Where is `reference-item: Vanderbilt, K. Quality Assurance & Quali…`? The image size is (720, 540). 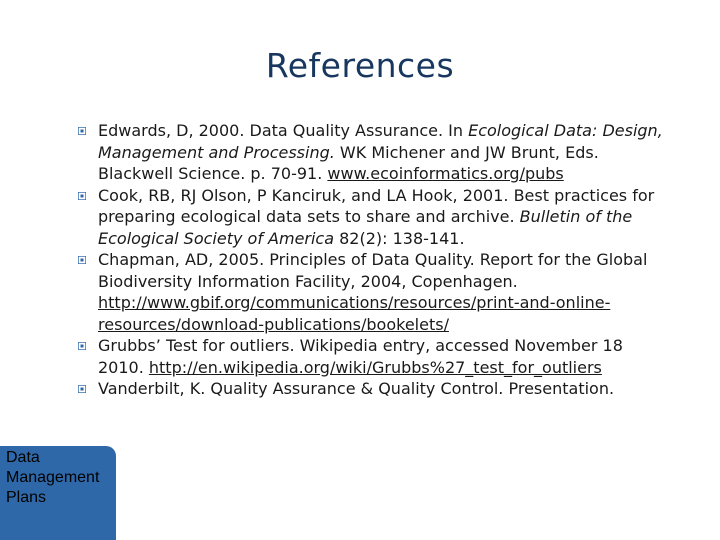 reference-item: Vanderbilt, K. Quality Assurance & Quali… is located at coordinates (372, 389).